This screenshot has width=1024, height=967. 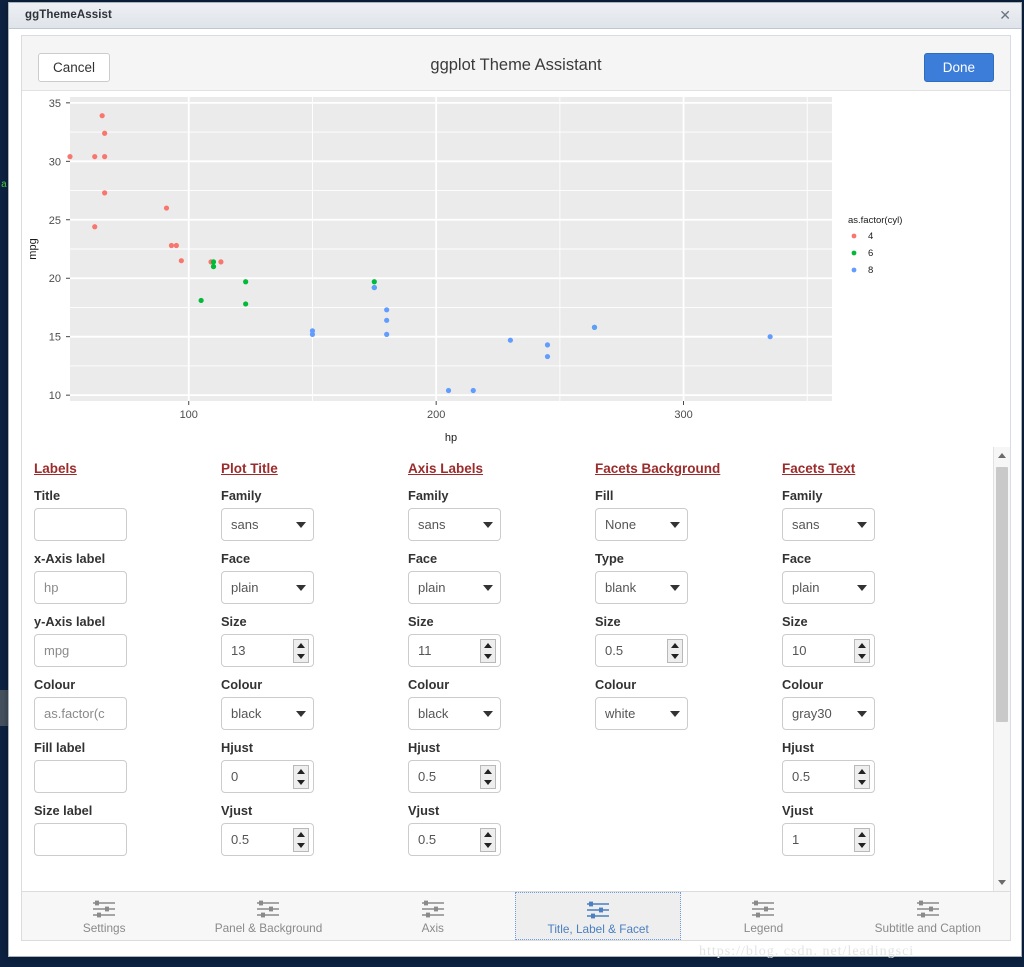 I want to click on facets-background-colour-select: white, so click(x=641, y=713).